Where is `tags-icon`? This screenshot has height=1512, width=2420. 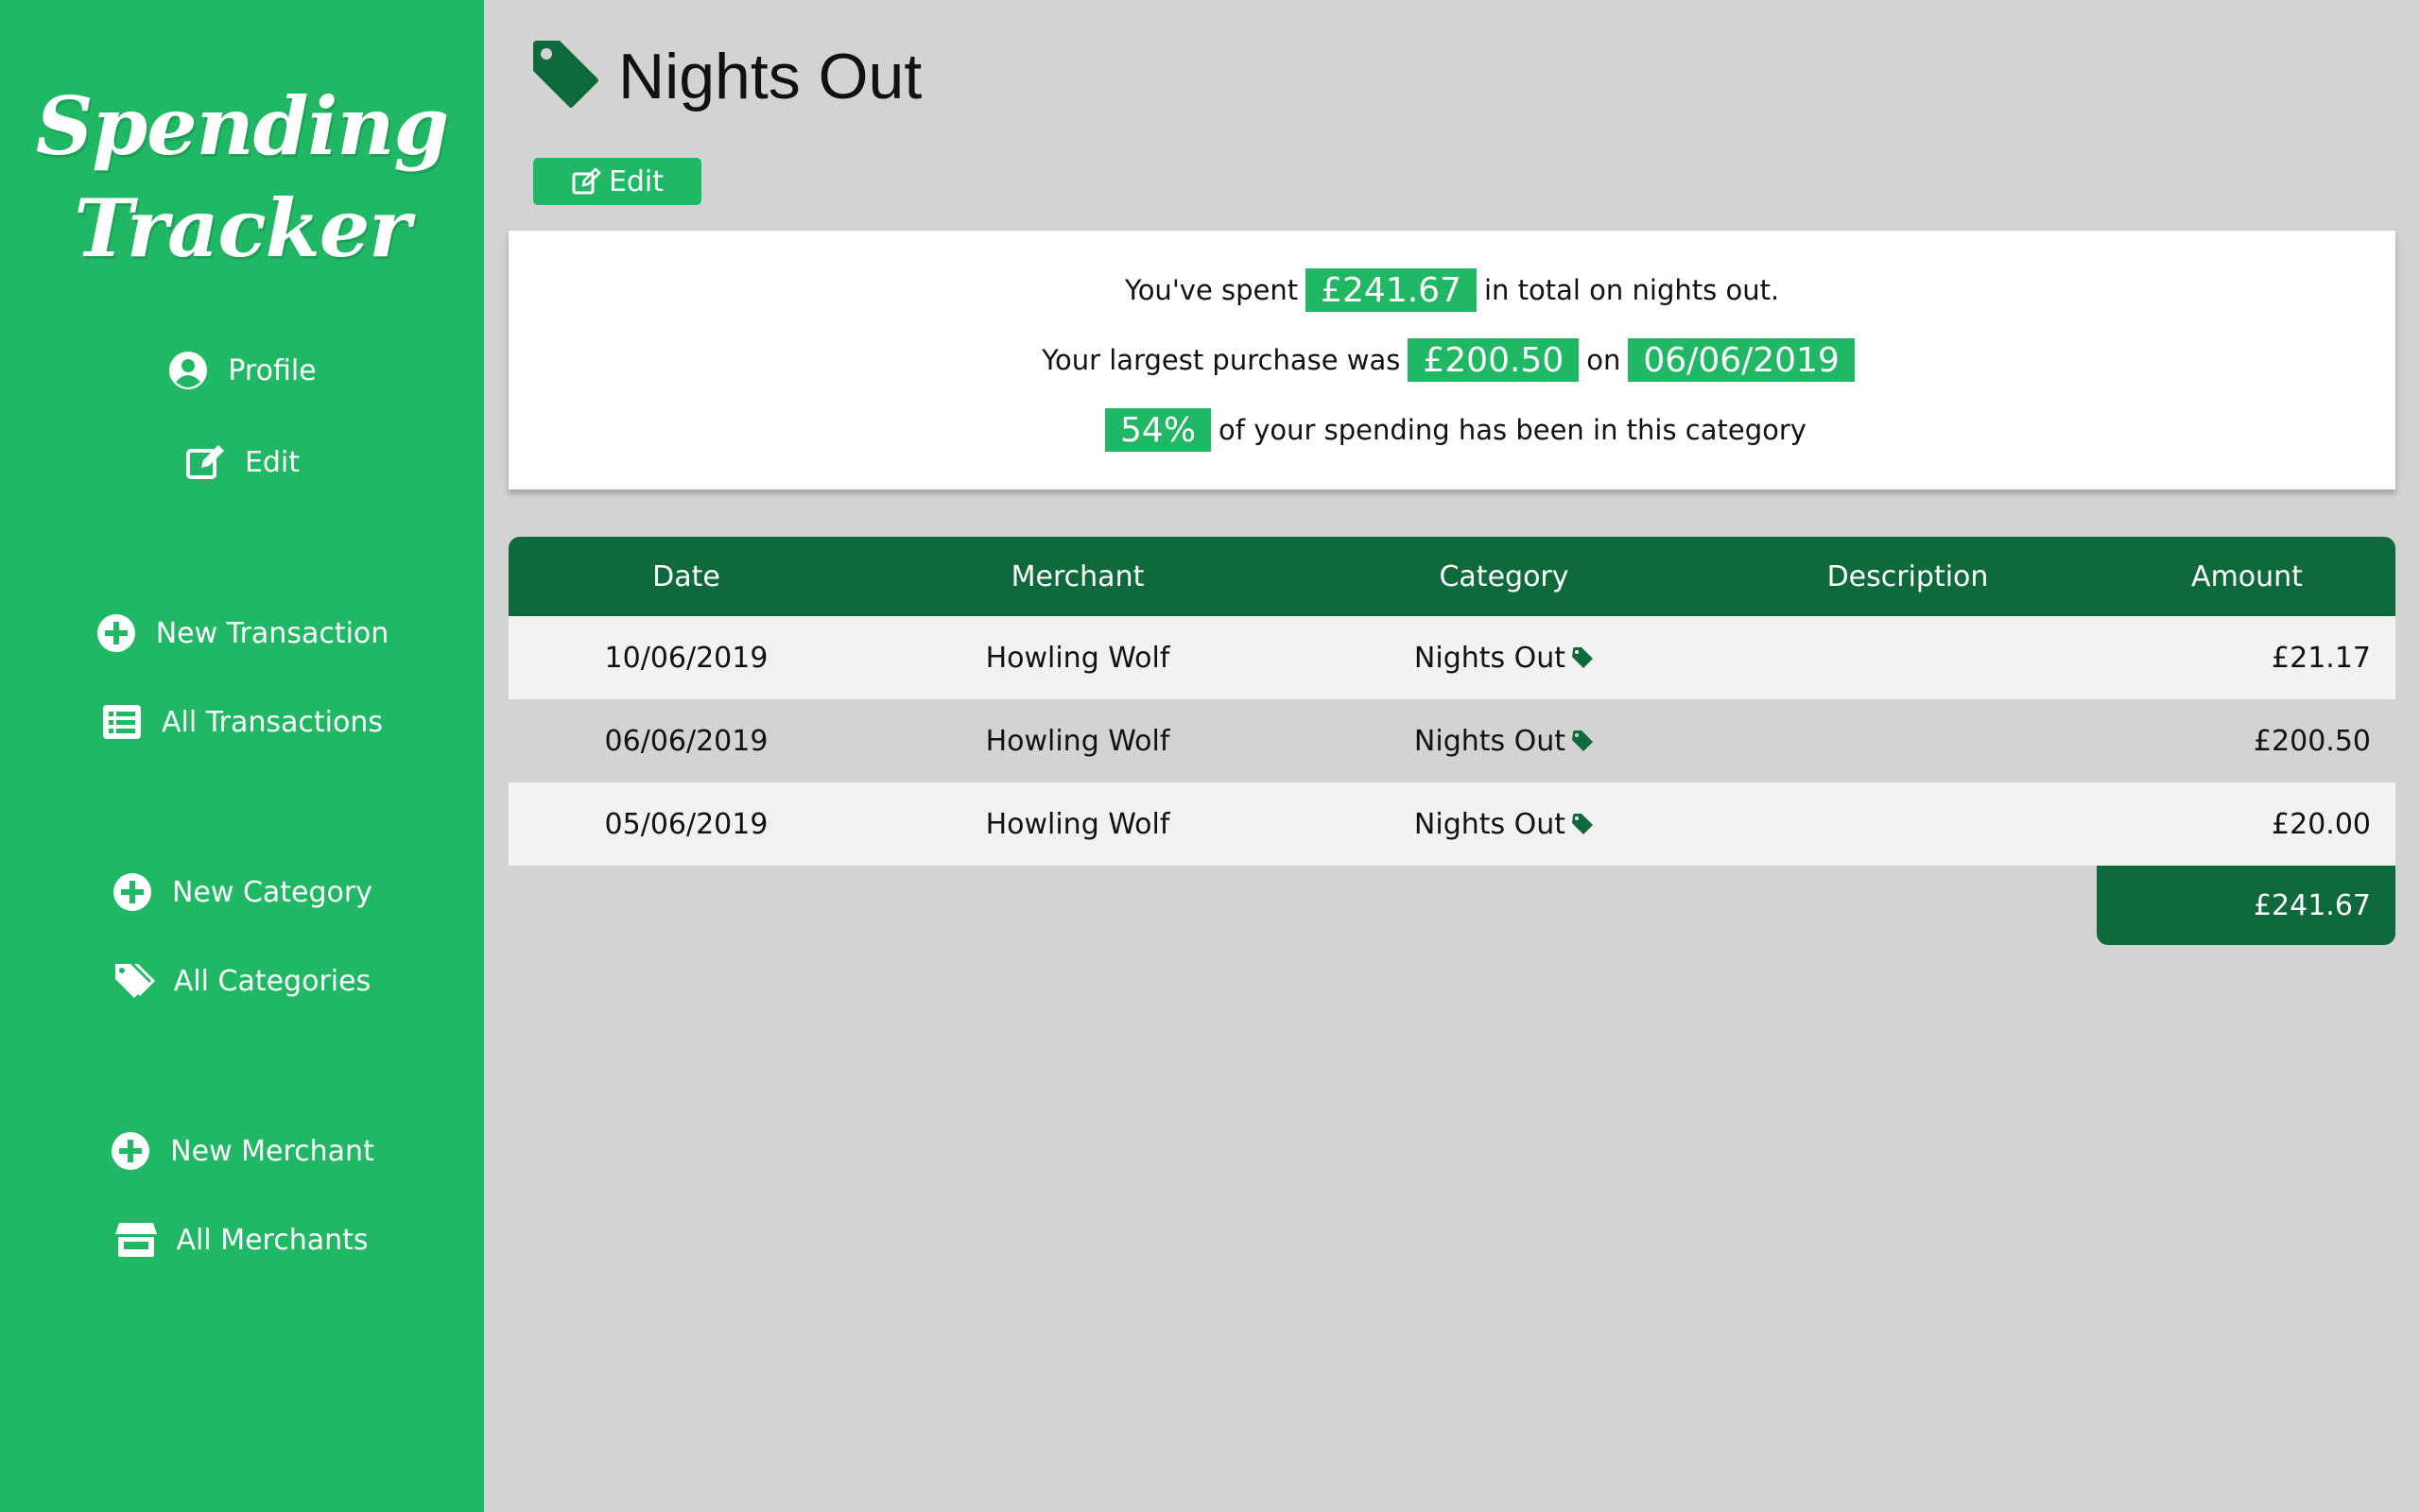
tags-icon is located at coordinates (134, 981).